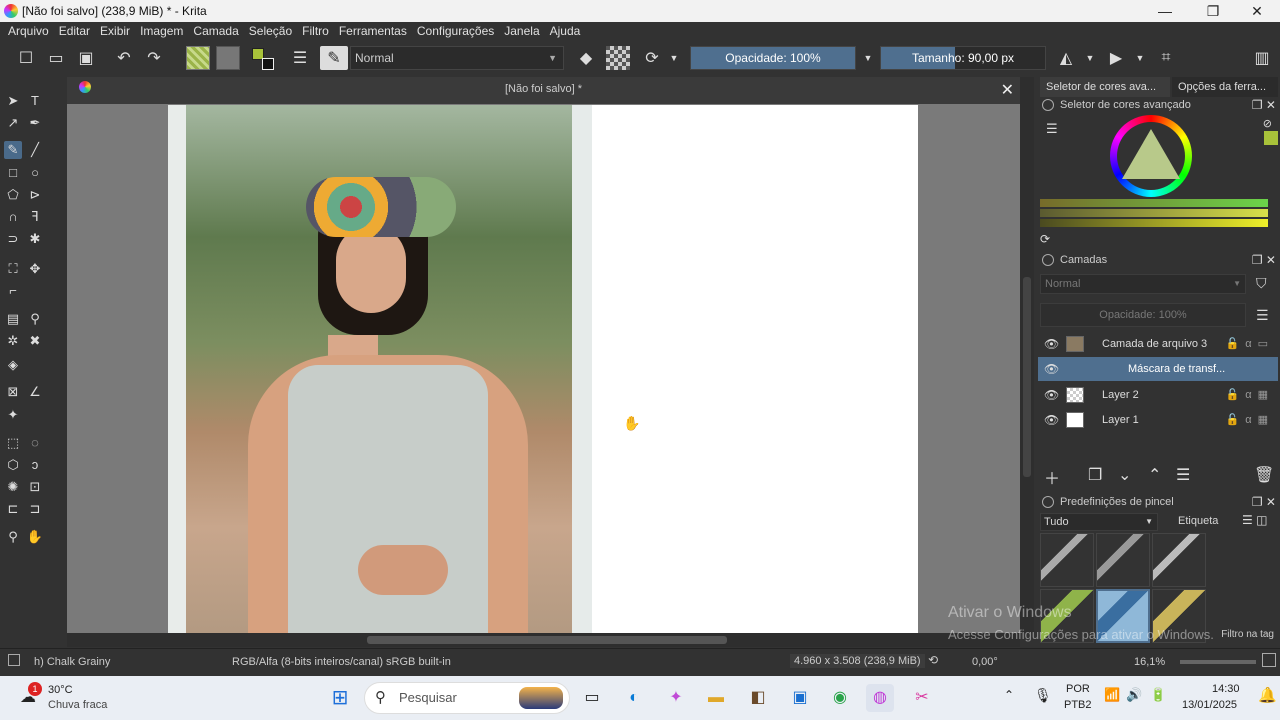 Image resolution: width=1280 pixels, height=720 pixels. What do you see at coordinates (13, 392) in the screenshot?
I see `assistant-tool-icon: ⊠` at bounding box center [13, 392].